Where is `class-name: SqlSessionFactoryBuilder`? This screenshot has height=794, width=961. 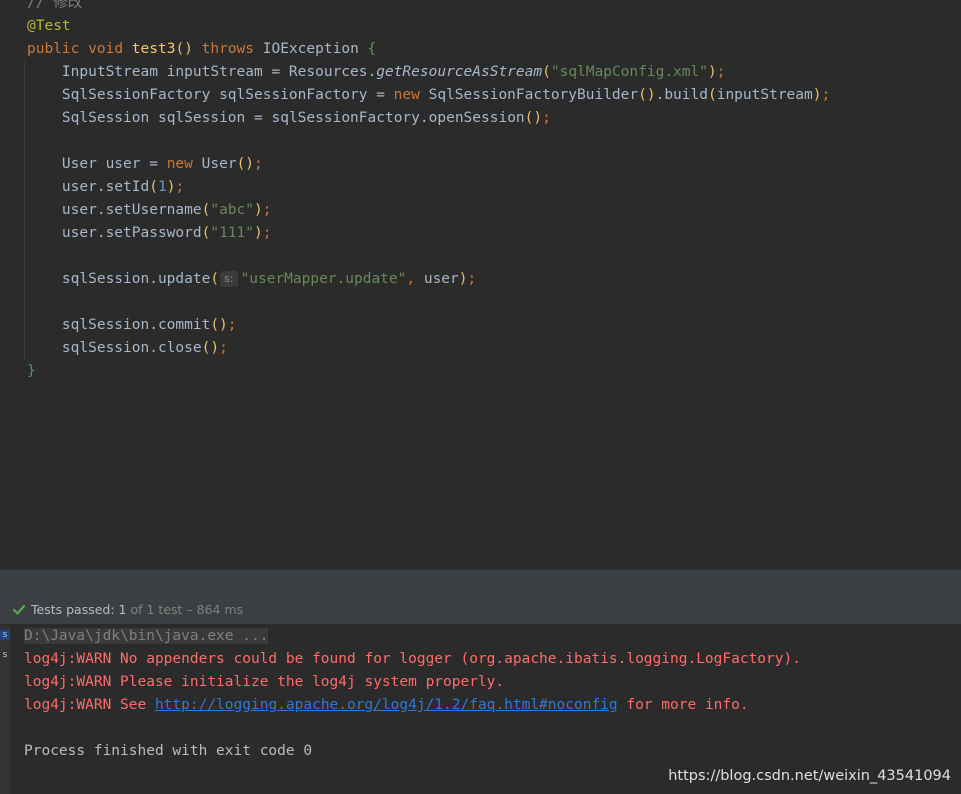 class-name: SqlSessionFactoryBuilder is located at coordinates (533, 95).